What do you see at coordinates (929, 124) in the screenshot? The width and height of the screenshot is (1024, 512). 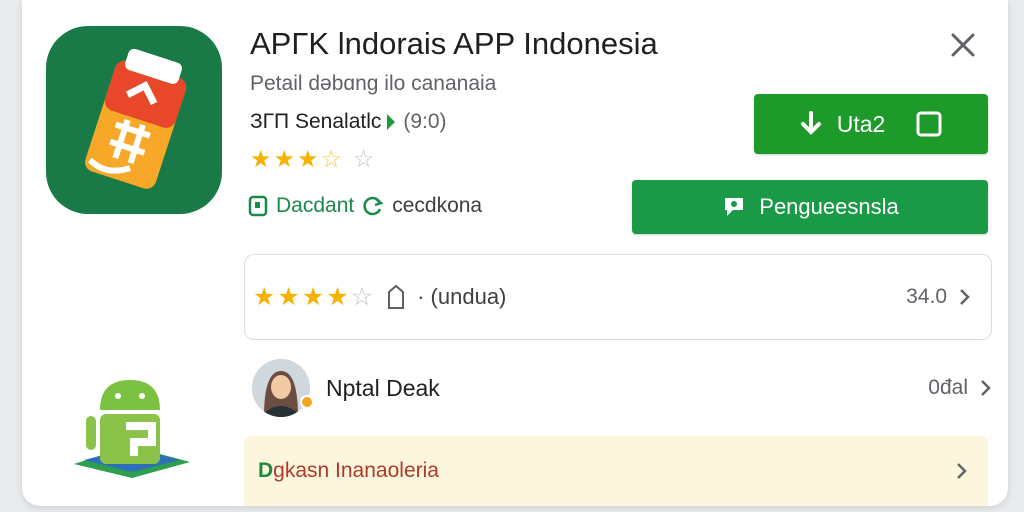 I see `square-icon` at bounding box center [929, 124].